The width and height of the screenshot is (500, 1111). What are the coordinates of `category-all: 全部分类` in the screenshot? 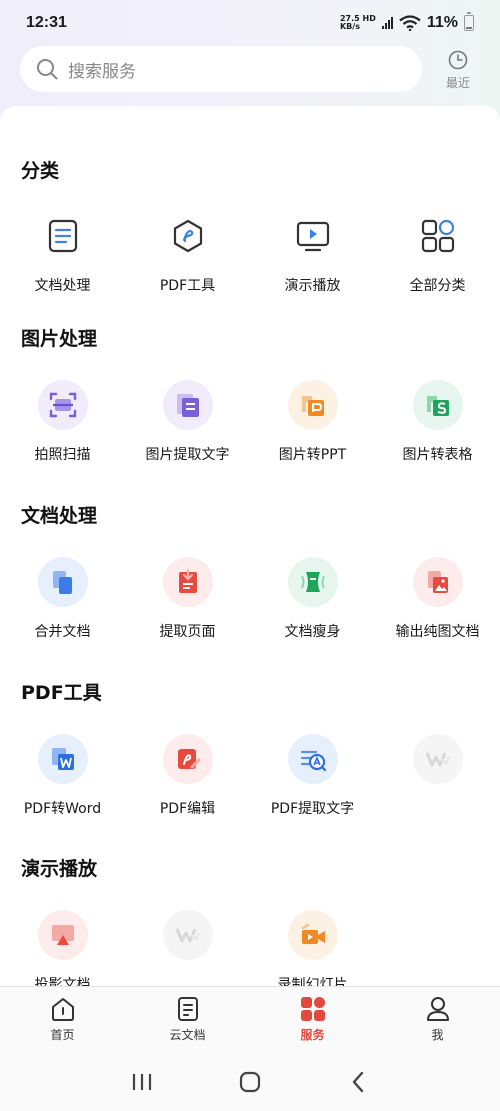 It's located at (437, 261).